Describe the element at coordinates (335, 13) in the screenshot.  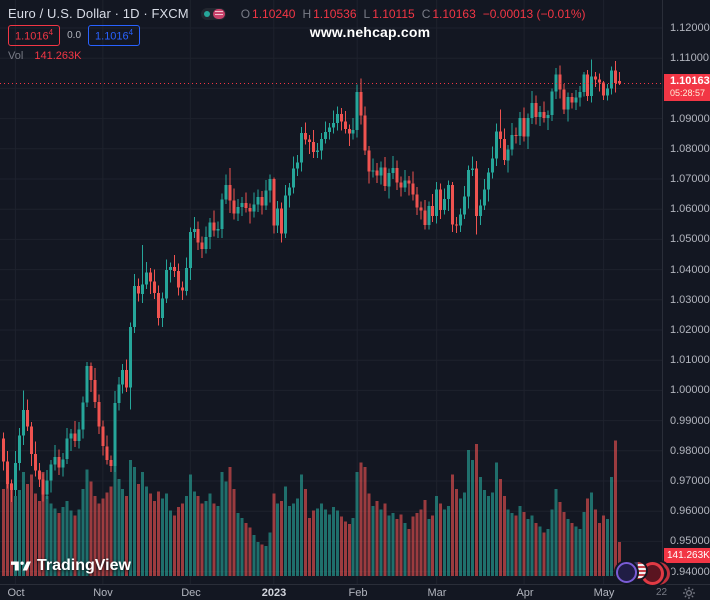
I see `high-value: 1.10536` at that location.